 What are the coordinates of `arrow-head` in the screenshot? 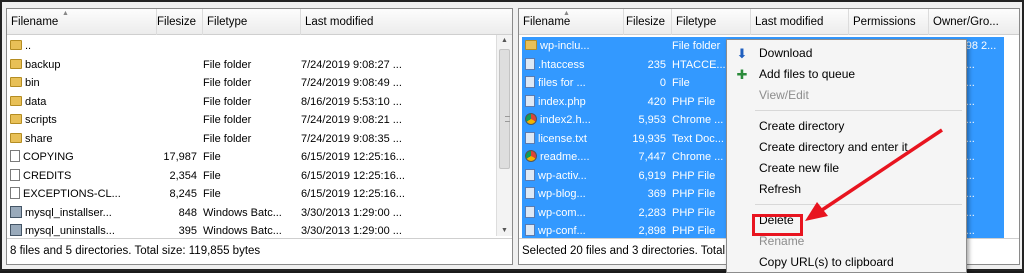 It's located at (816, 211).